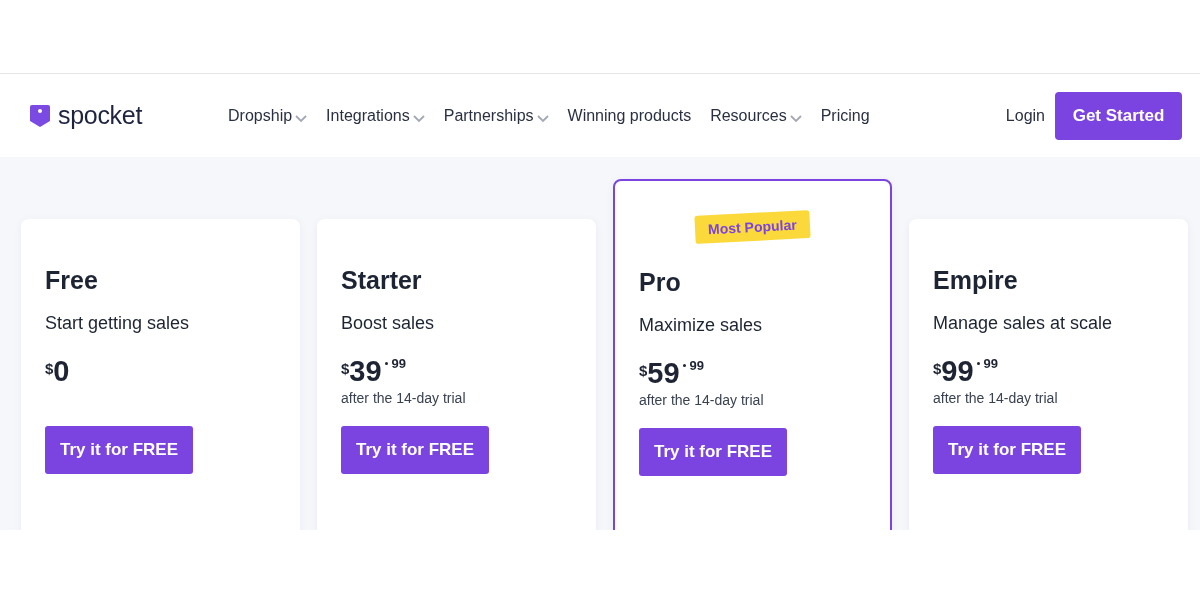 The width and height of the screenshot is (1200, 600). What do you see at coordinates (976, 280) in the screenshot?
I see `plan-name: Empire` at bounding box center [976, 280].